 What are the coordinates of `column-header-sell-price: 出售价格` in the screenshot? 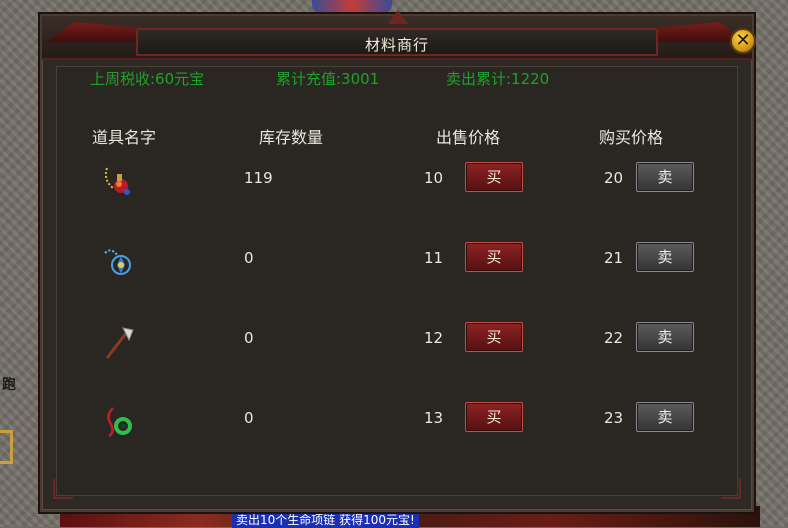 It's located at (468, 137).